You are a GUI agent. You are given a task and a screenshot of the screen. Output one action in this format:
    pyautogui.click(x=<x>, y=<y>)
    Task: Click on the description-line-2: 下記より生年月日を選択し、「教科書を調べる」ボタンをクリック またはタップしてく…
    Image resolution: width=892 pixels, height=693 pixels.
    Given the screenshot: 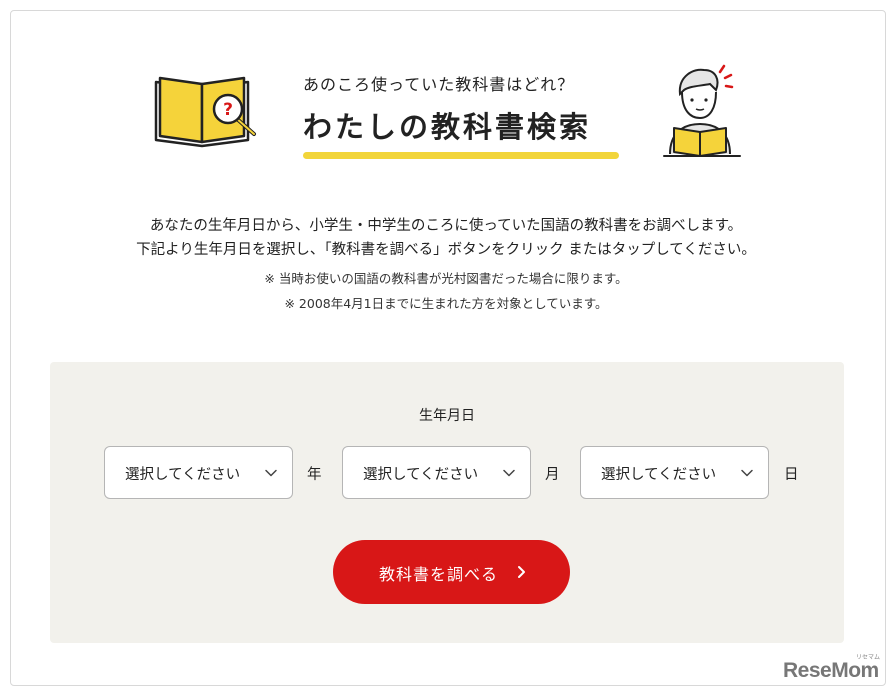 What is the action you would take?
    pyautogui.click(x=446, y=250)
    